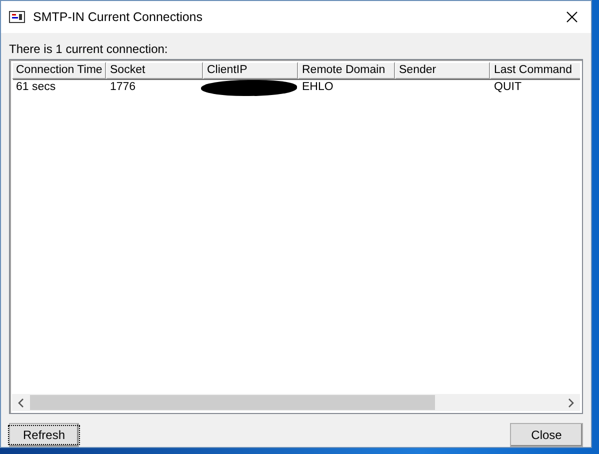 The height and width of the screenshot is (454, 599). I want to click on table-cell: 1776, so click(123, 87).